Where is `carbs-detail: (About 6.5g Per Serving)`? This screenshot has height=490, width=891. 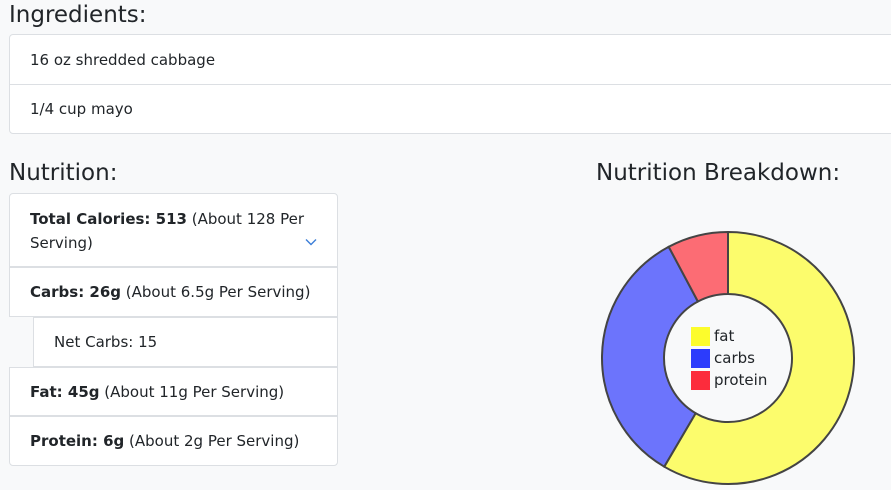
carbs-detail: (About 6.5g Per Serving) is located at coordinates (216, 292).